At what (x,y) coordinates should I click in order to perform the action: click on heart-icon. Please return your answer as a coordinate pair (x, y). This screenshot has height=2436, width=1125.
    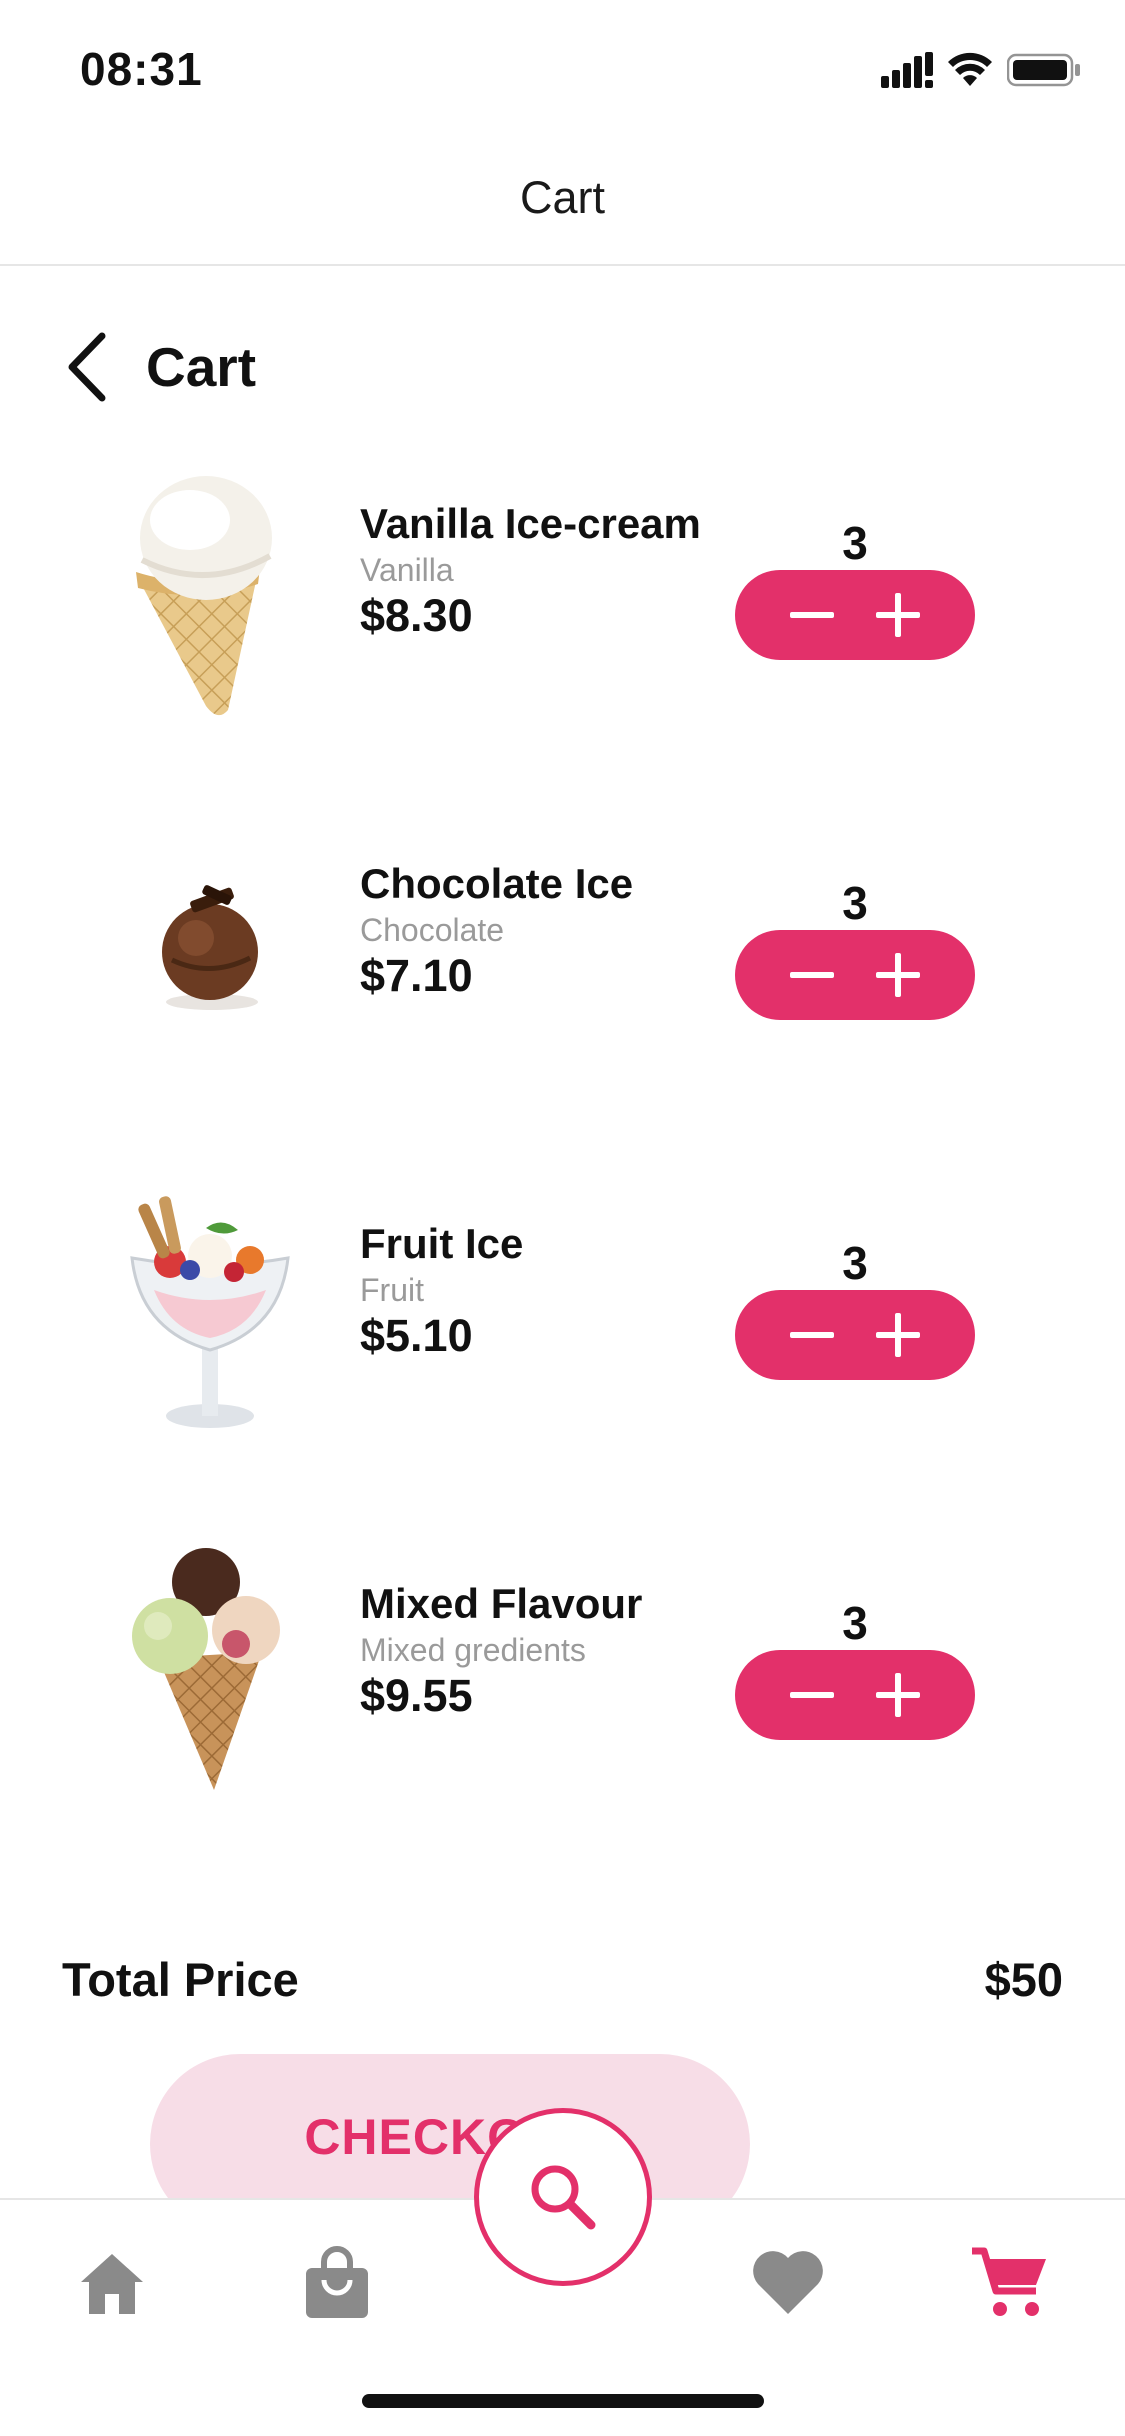
    Looking at the image, I should click on (788, 2282).